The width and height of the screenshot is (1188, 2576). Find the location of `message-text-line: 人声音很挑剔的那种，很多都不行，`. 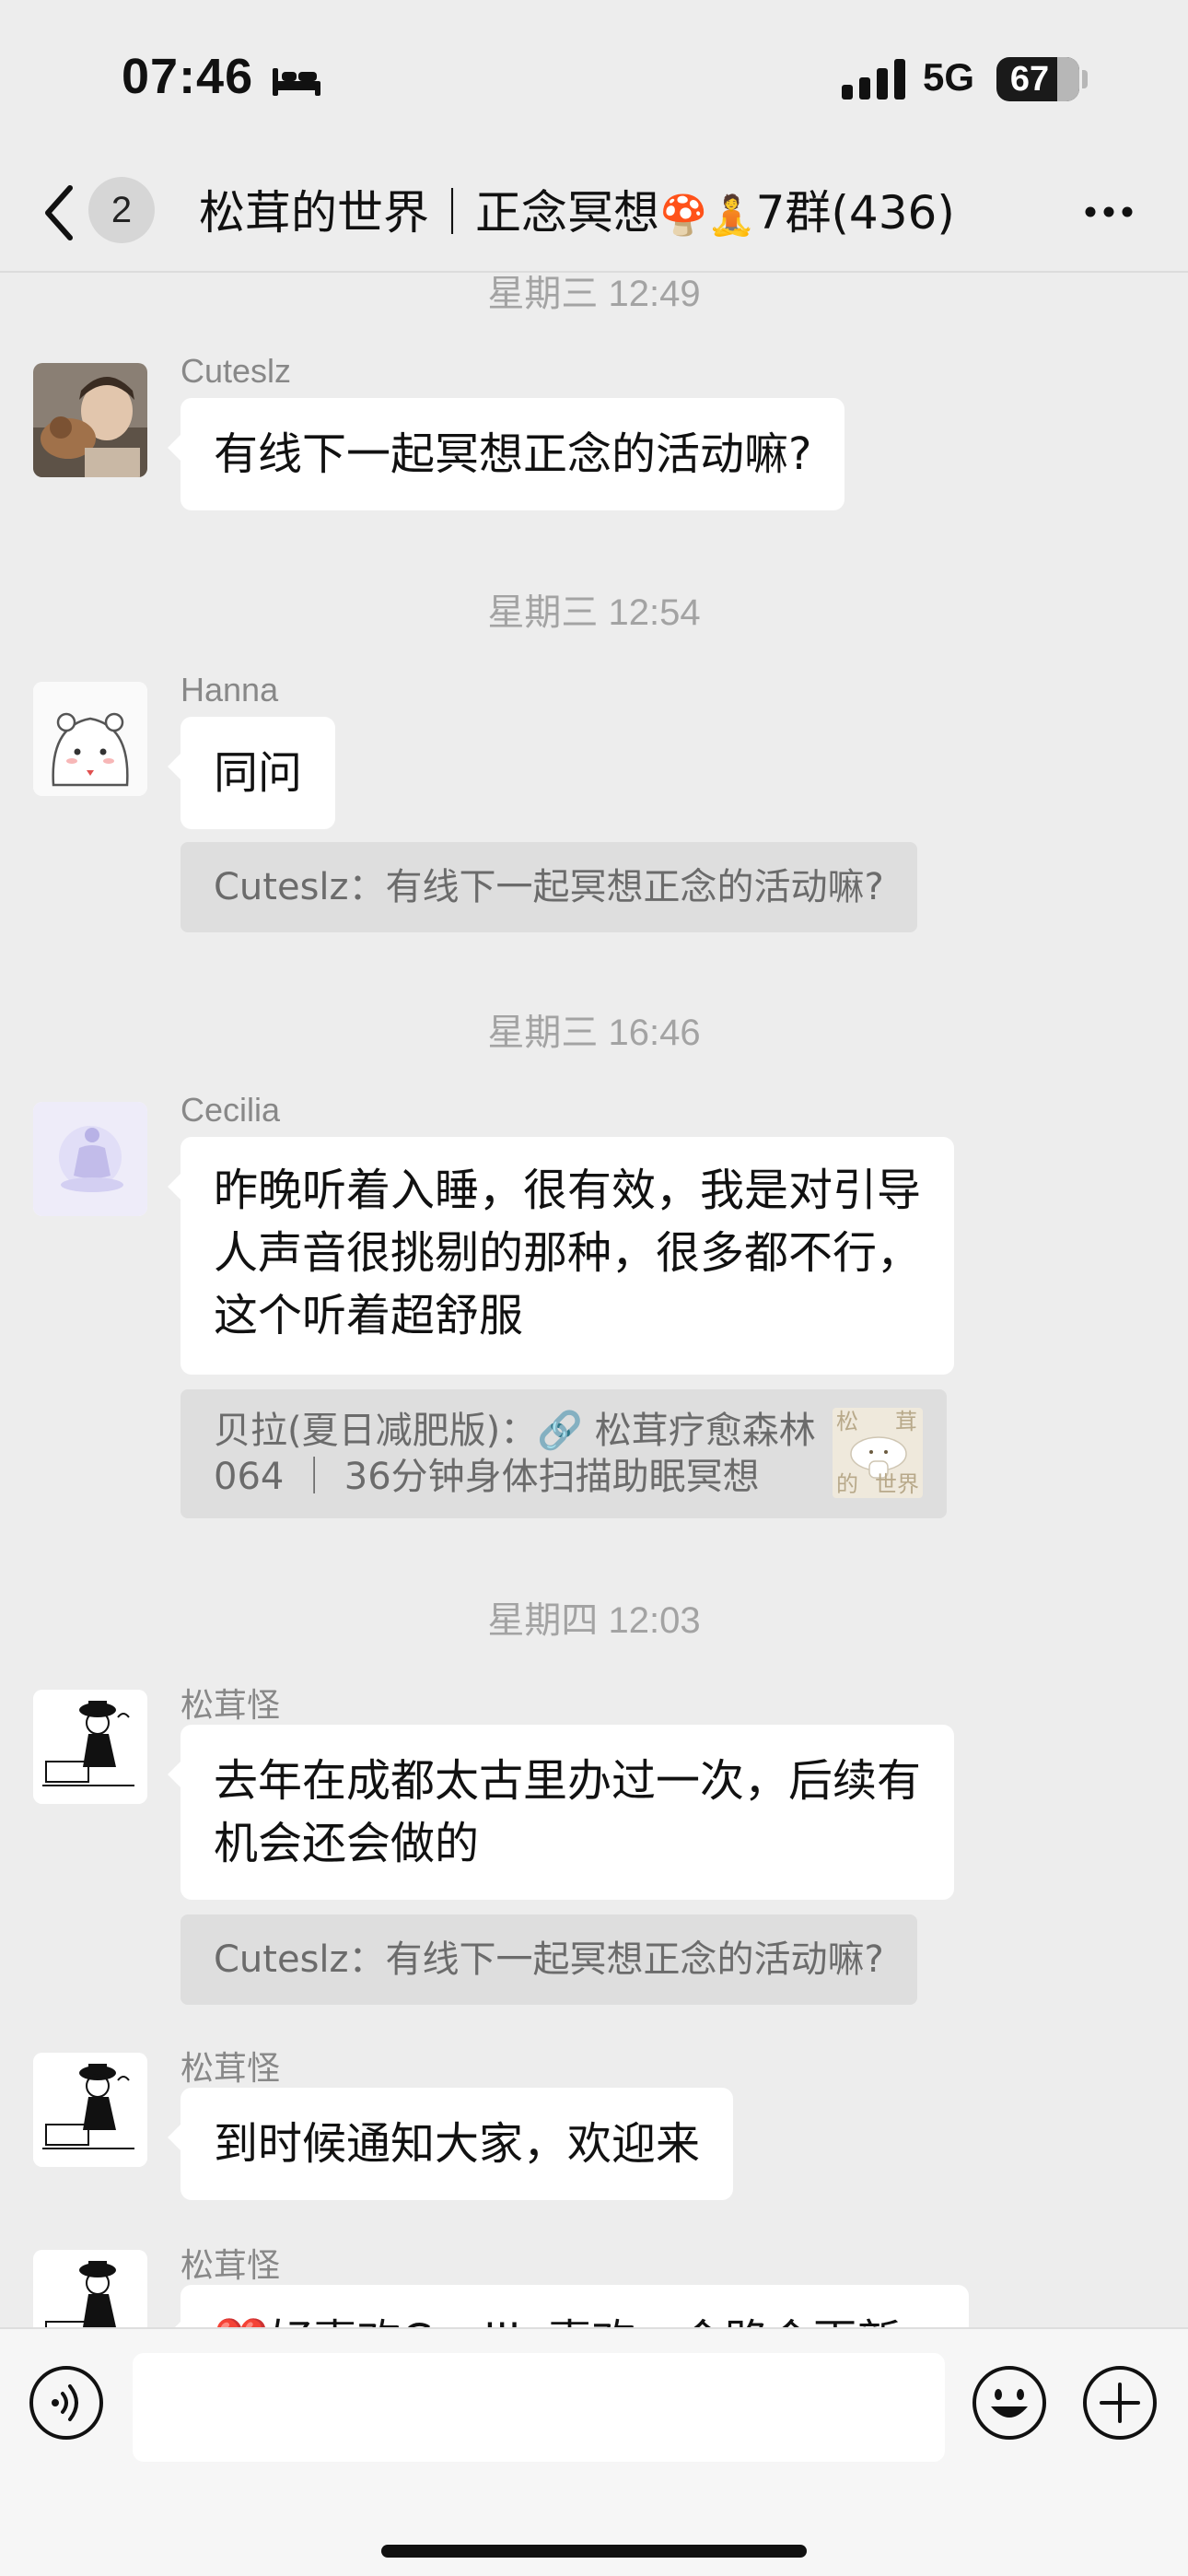

message-text-line: 人声音很挑剔的那种，很多都不行， is located at coordinates (568, 1253).